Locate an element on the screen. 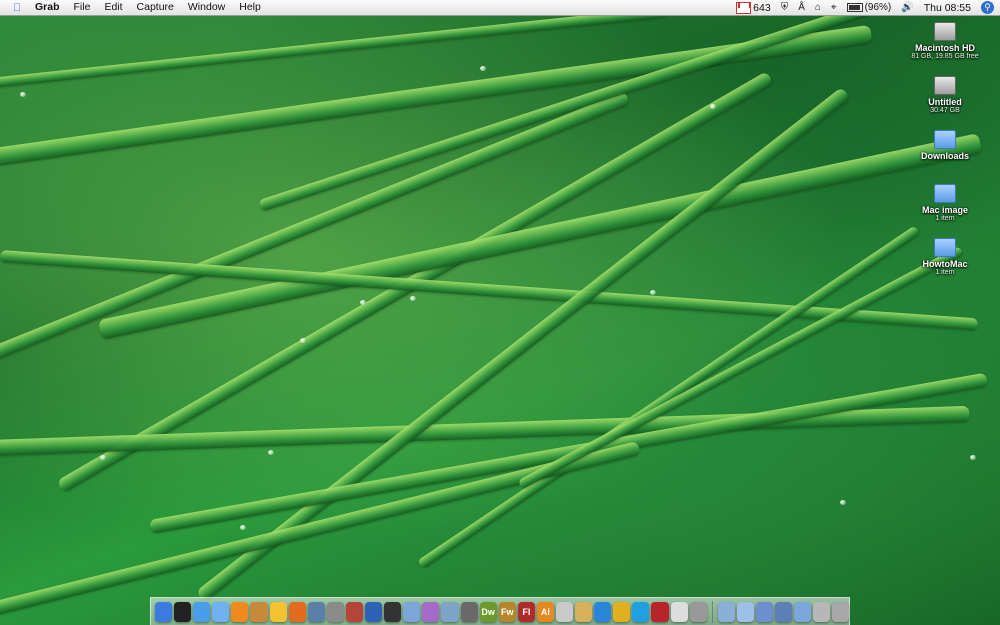  gmail-notifier: 643 is located at coordinates (753, 7).